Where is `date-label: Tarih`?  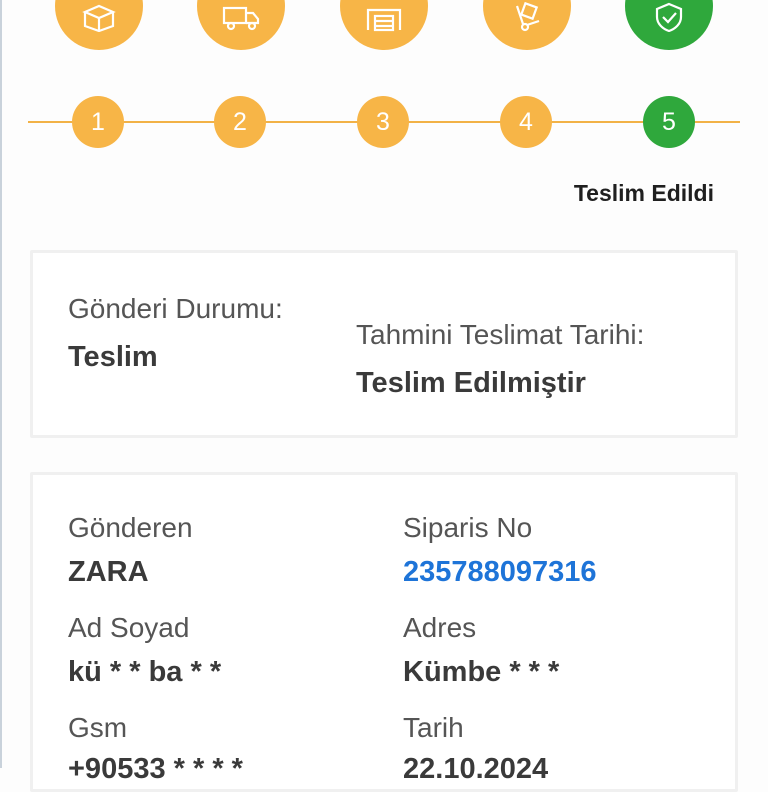 date-label: Tarih is located at coordinates (433, 727).